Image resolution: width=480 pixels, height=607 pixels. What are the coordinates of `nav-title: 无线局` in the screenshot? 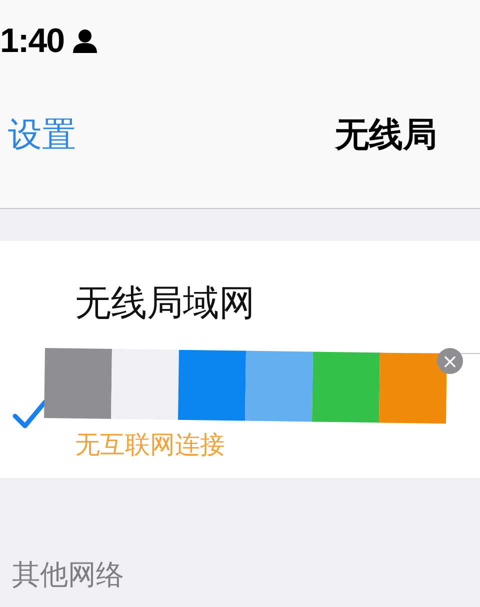 It's located at (386, 135).